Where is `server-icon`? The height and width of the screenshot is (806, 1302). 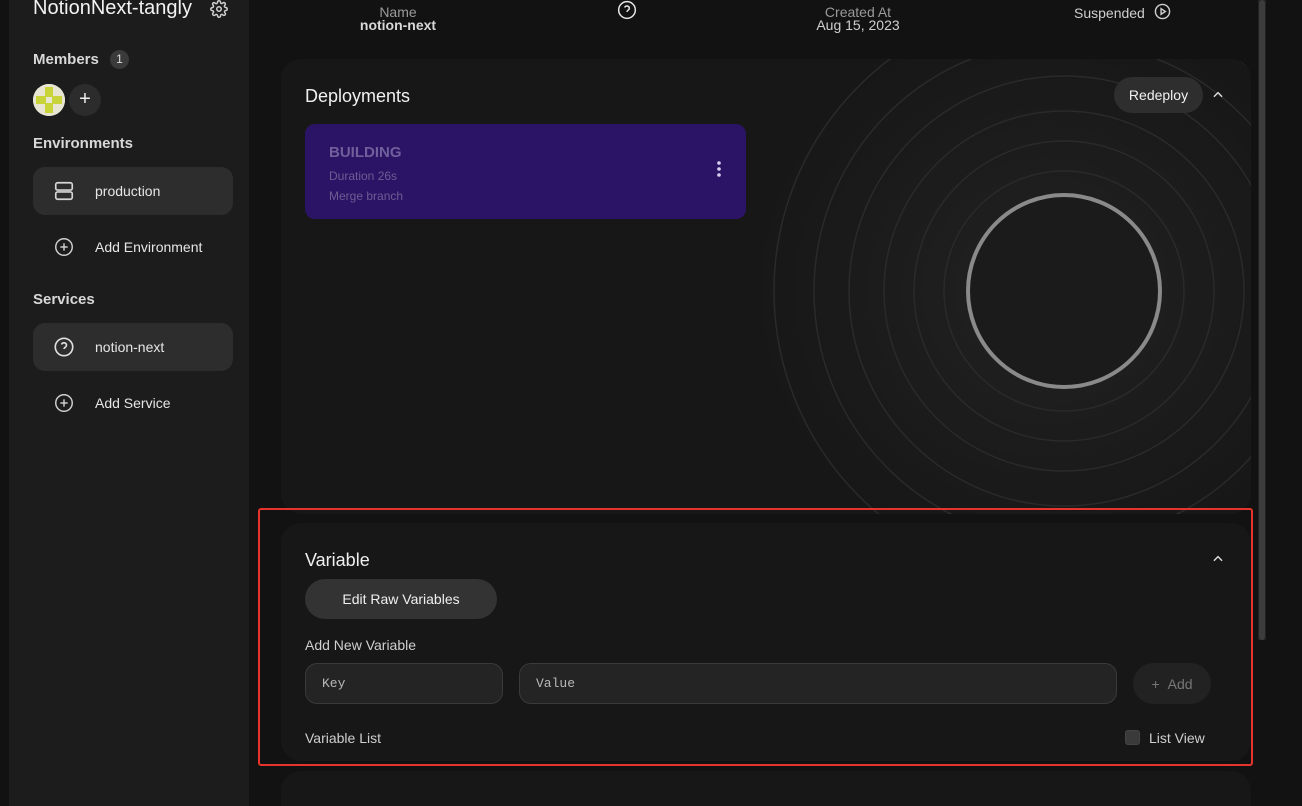 server-icon is located at coordinates (64, 191).